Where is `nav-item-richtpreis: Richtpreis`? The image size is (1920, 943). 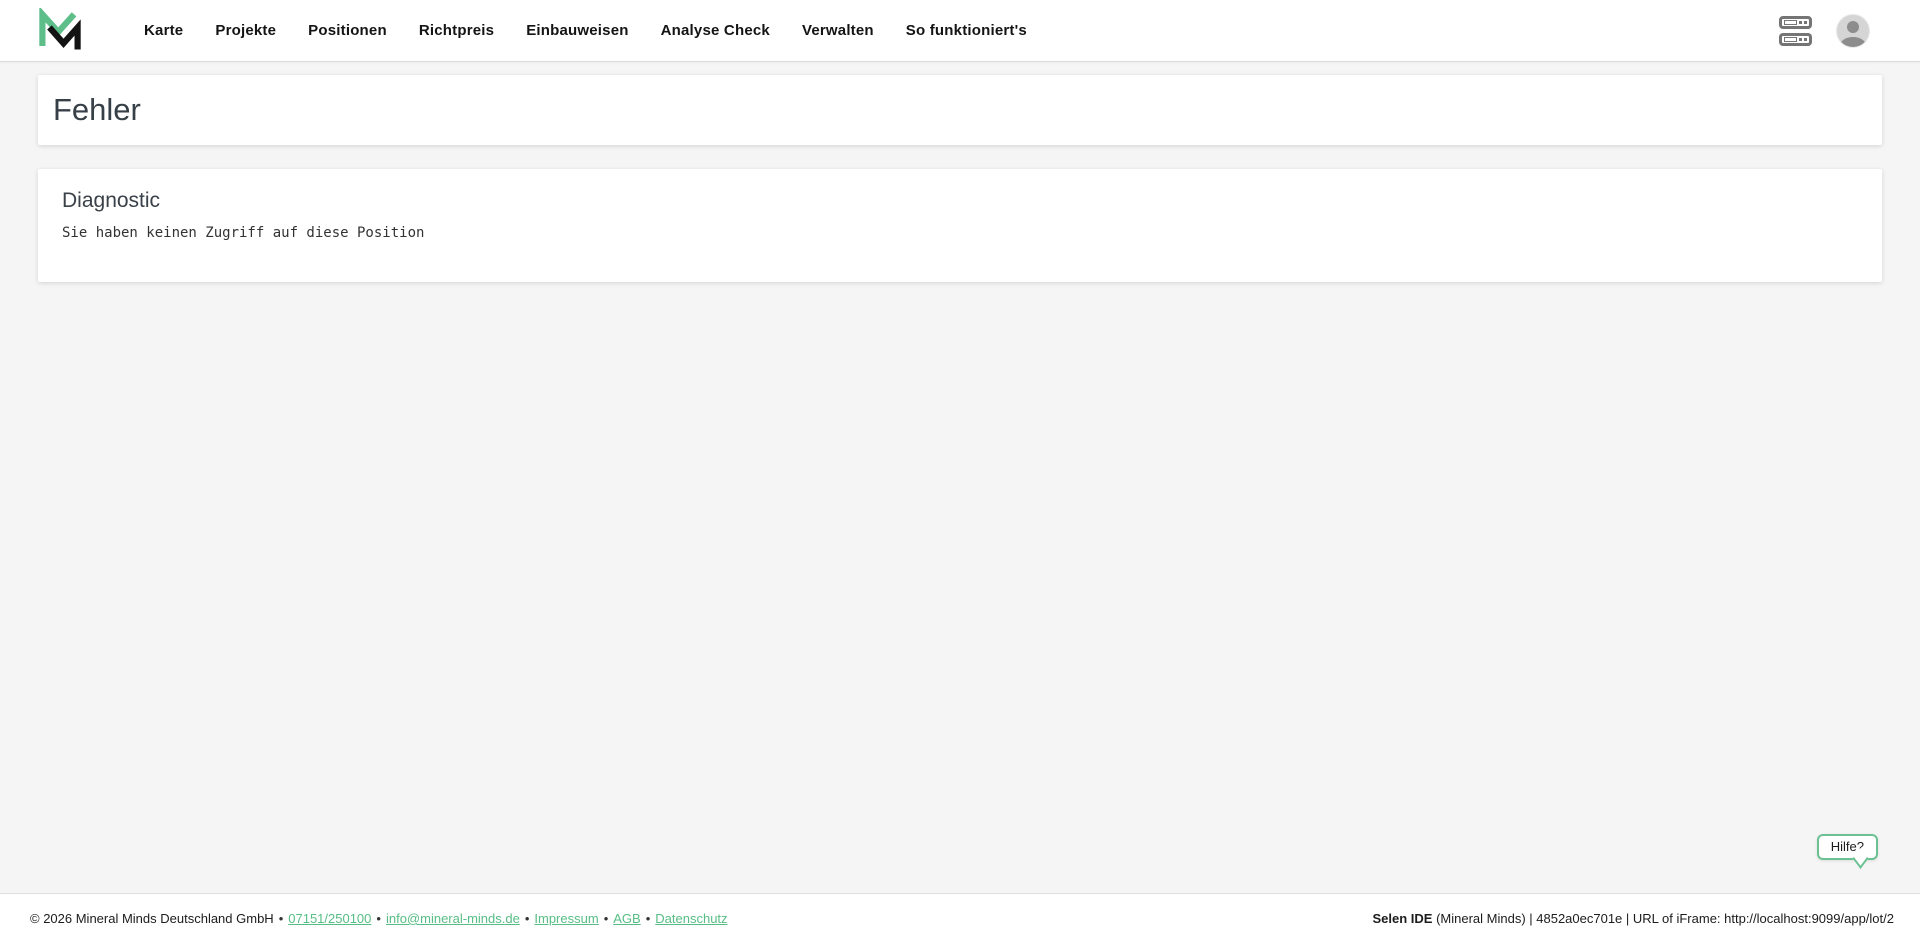 nav-item-richtpreis: Richtpreis is located at coordinates (456, 30).